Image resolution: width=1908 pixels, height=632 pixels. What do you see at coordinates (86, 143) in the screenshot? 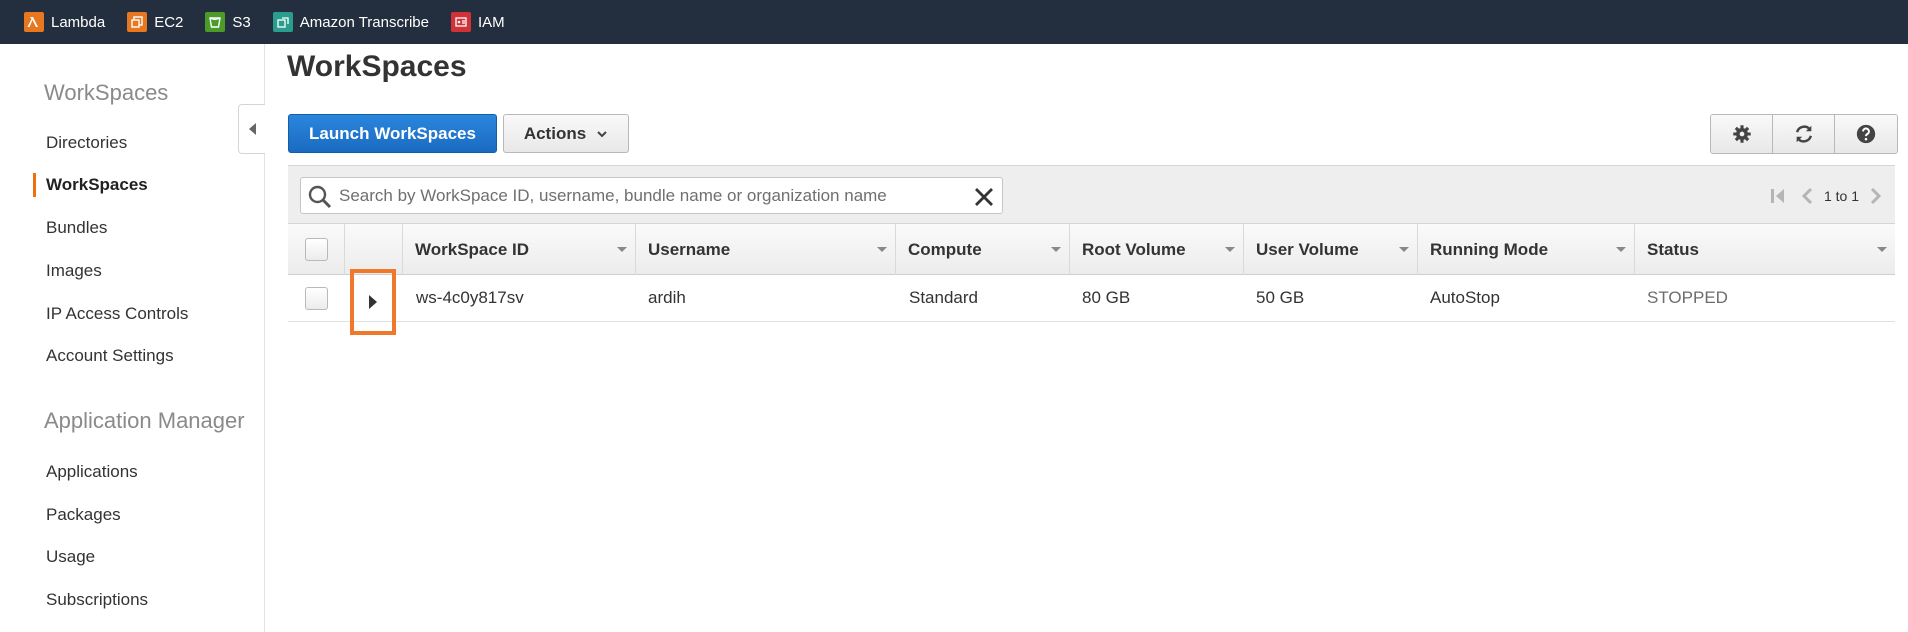
I see `sidebar-item-directories: Directories` at bounding box center [86, 143].